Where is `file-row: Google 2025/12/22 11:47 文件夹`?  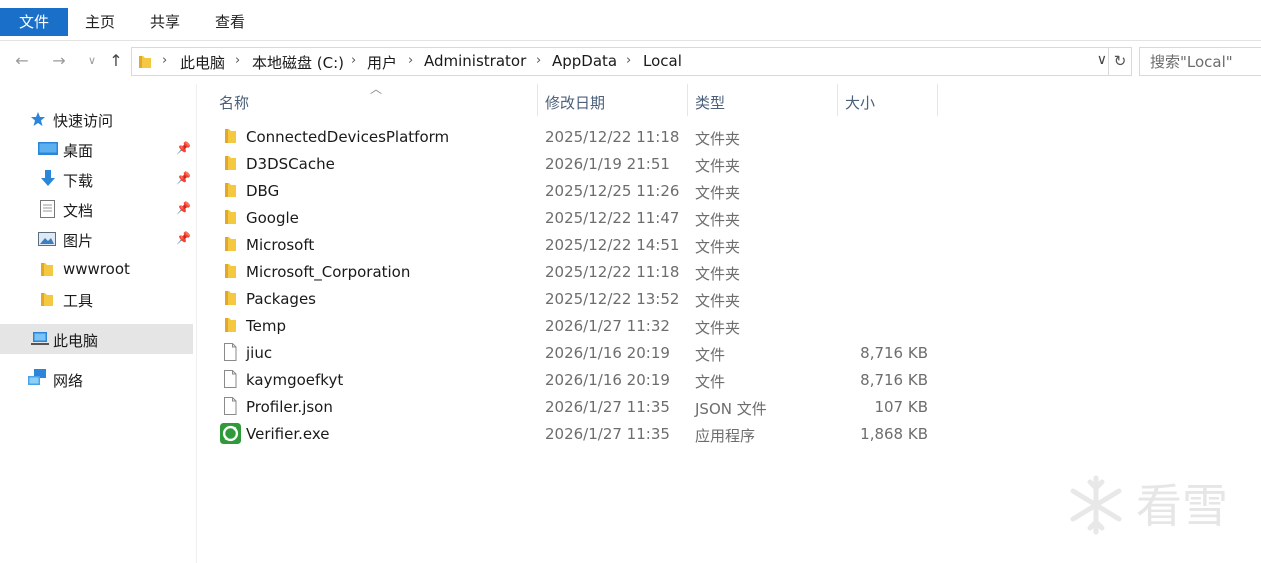
file-row: Google 2025/12/22 11:47 文件夹 is located at coordinates (580, 218).